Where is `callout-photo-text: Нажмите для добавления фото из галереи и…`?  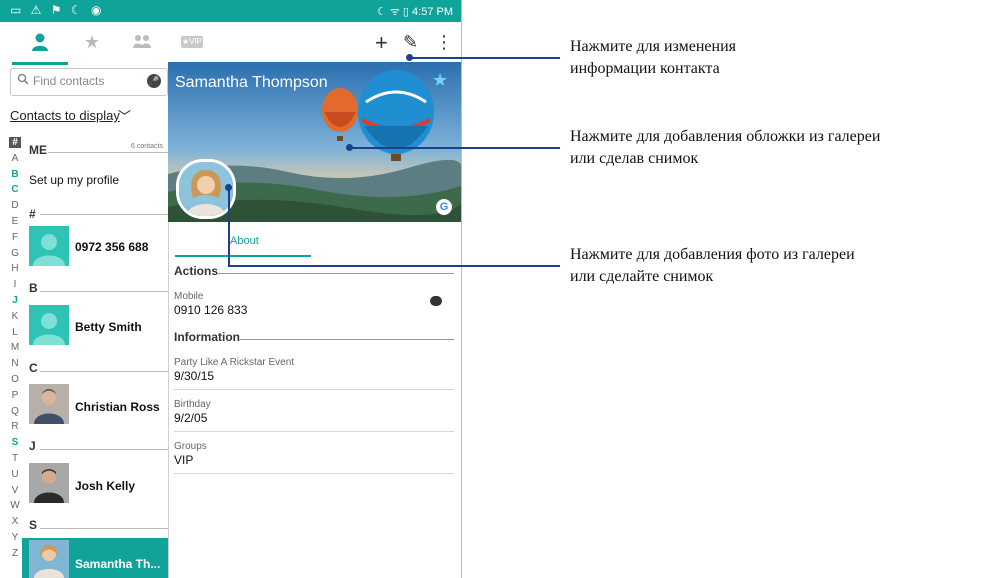 callout-photo-text: Нажмите для добавления фото из галереи и… is located at coordinates (775, 266).